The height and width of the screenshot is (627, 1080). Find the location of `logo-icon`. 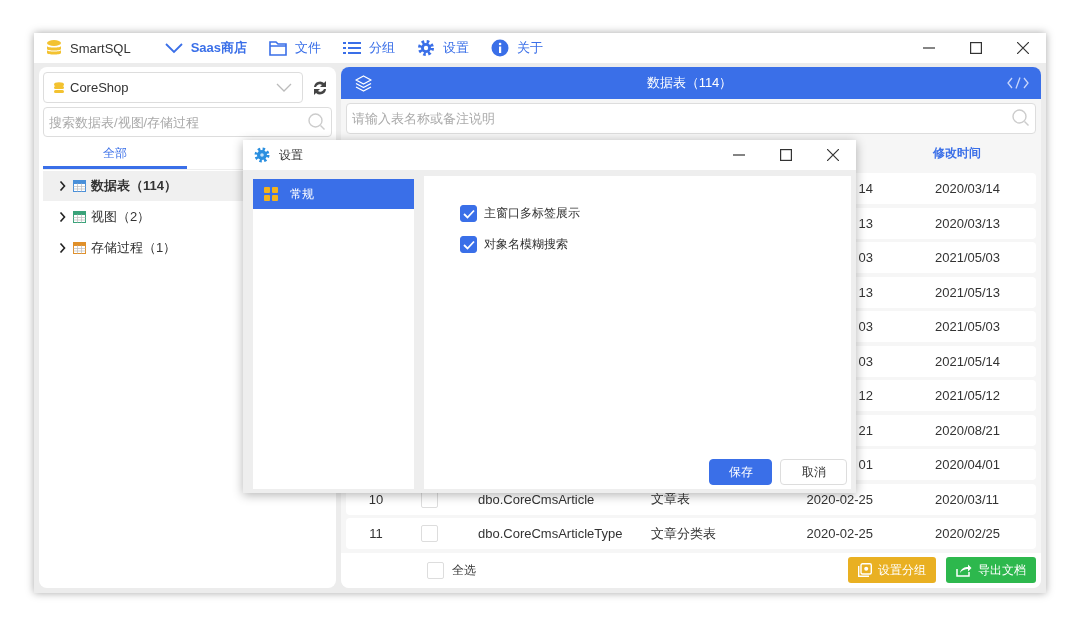

logo-icon is located at coordinates (54, 48).